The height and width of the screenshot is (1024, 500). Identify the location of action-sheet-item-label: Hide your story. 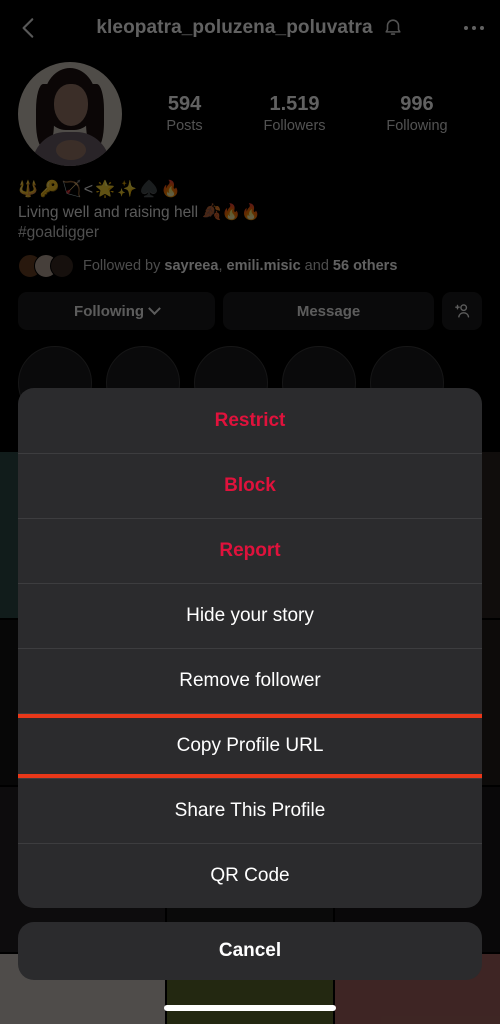
(250, 615).